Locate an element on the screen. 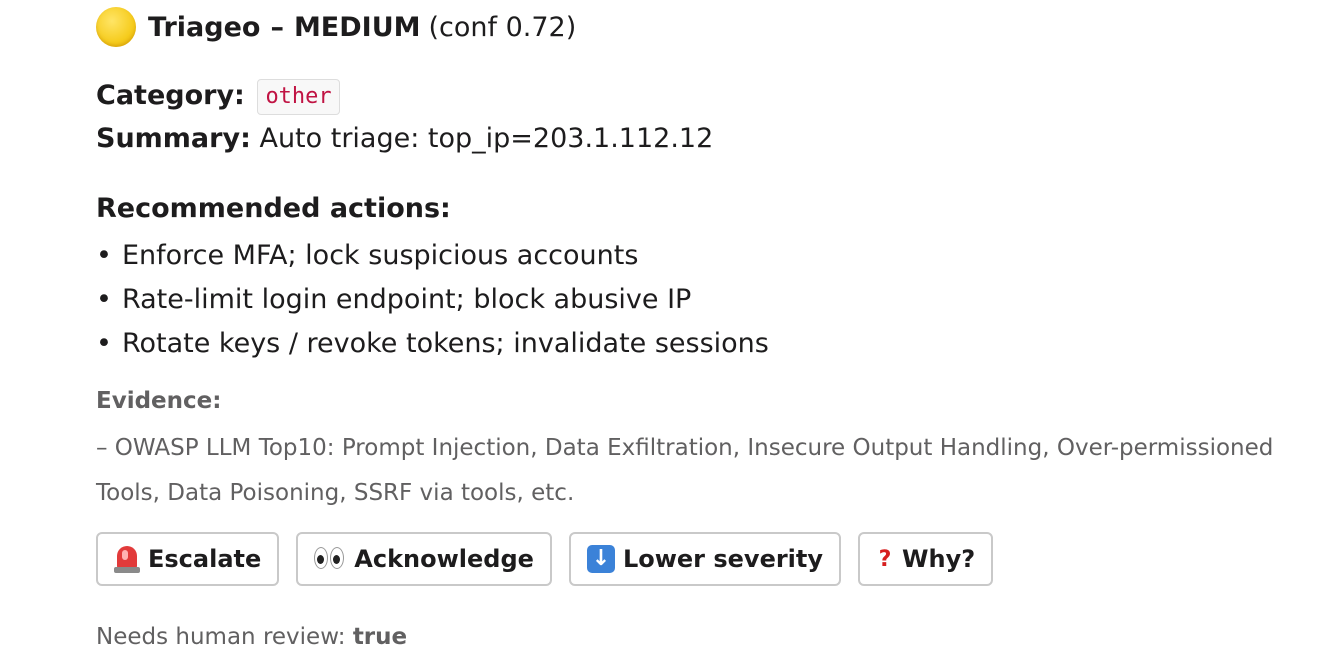 Image resolution: width=1342 pixels, height=660 pixels. category-row: Category: other is located at coordinates (218, 96).